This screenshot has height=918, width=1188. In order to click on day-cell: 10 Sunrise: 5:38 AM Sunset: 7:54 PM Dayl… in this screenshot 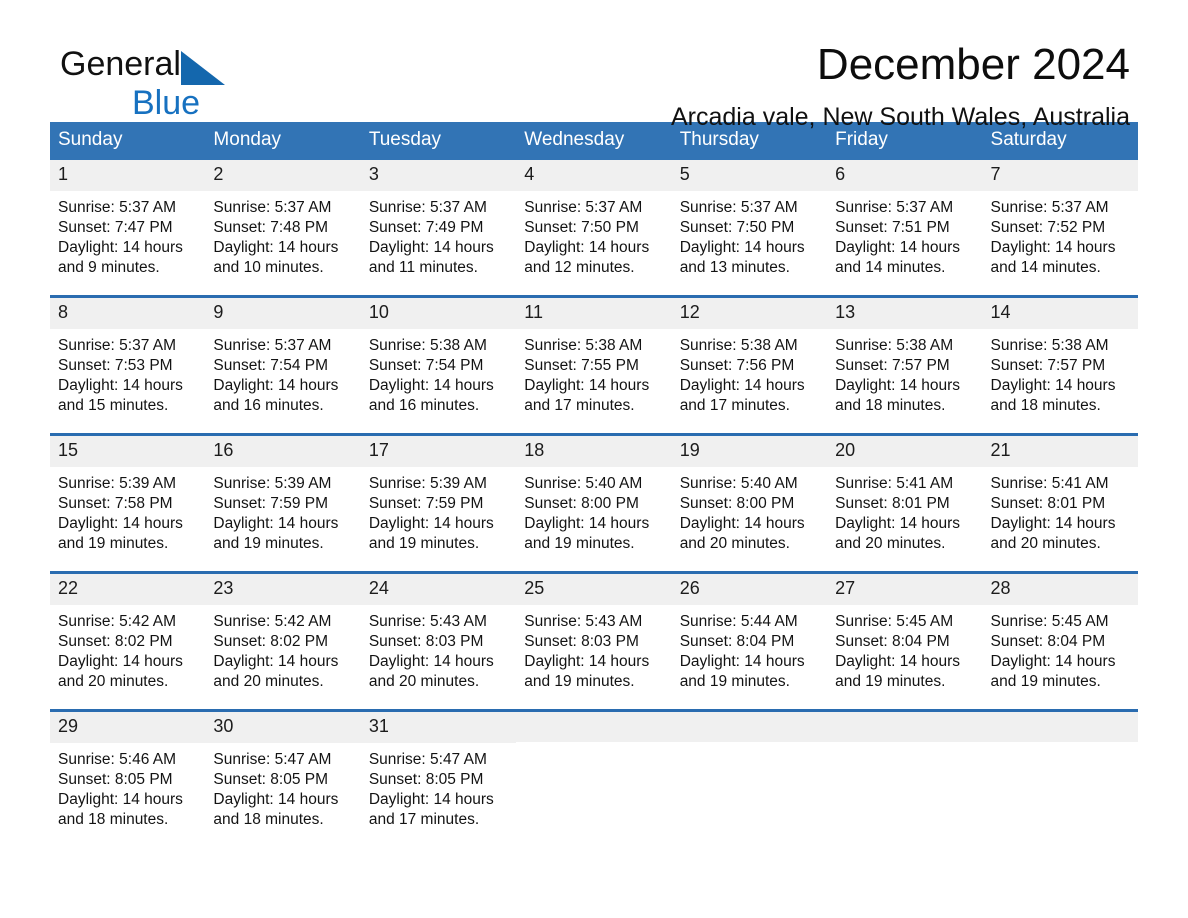, I will do `click(438, 364)`.